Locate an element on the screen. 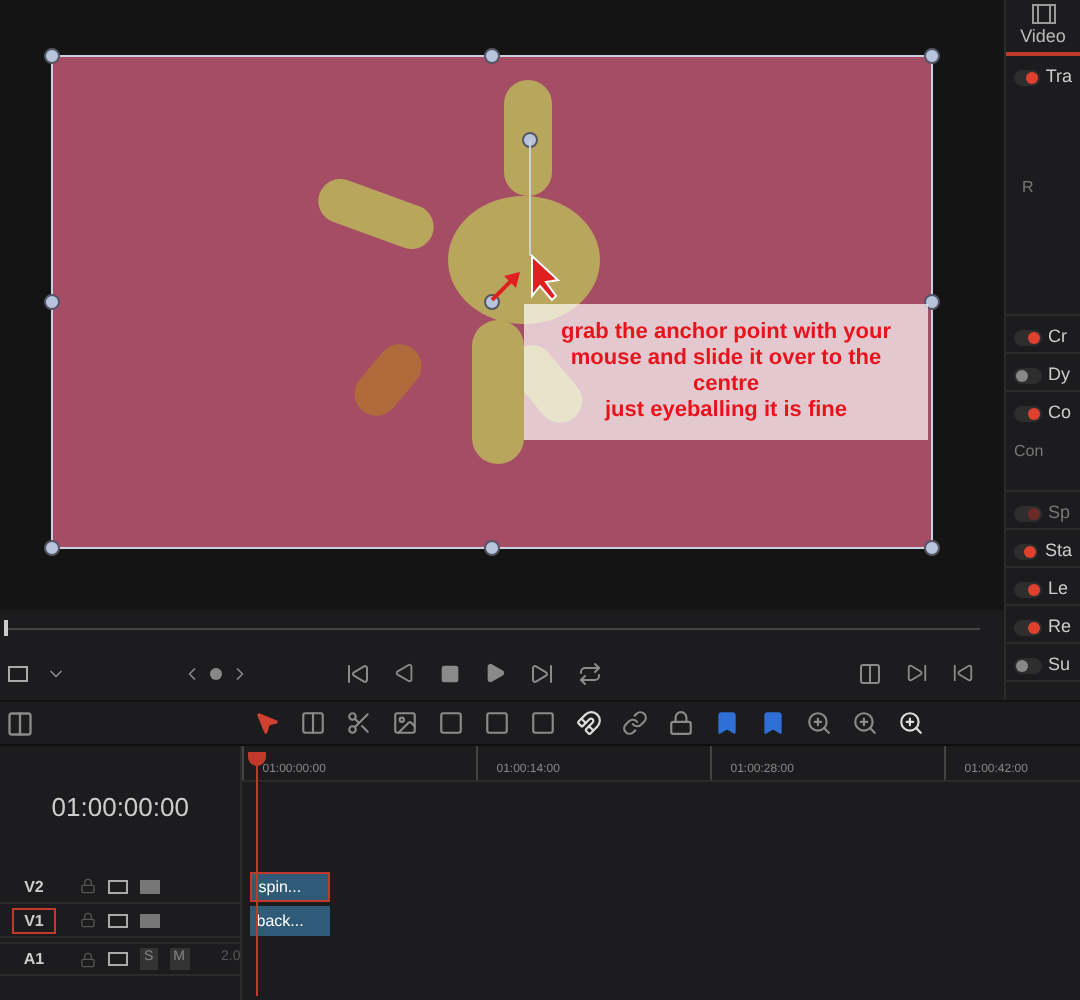  skip-forward-icon is located at coordinates (542, 673).